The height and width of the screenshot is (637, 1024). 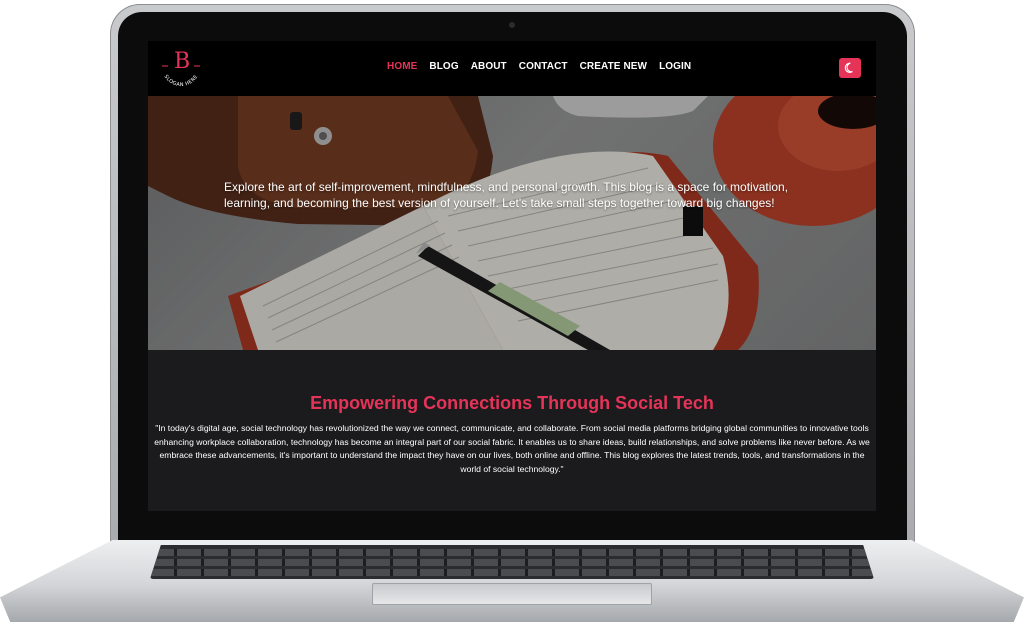 I want to click on nav-blog-link: BLOG, so click(x=443, y=66).